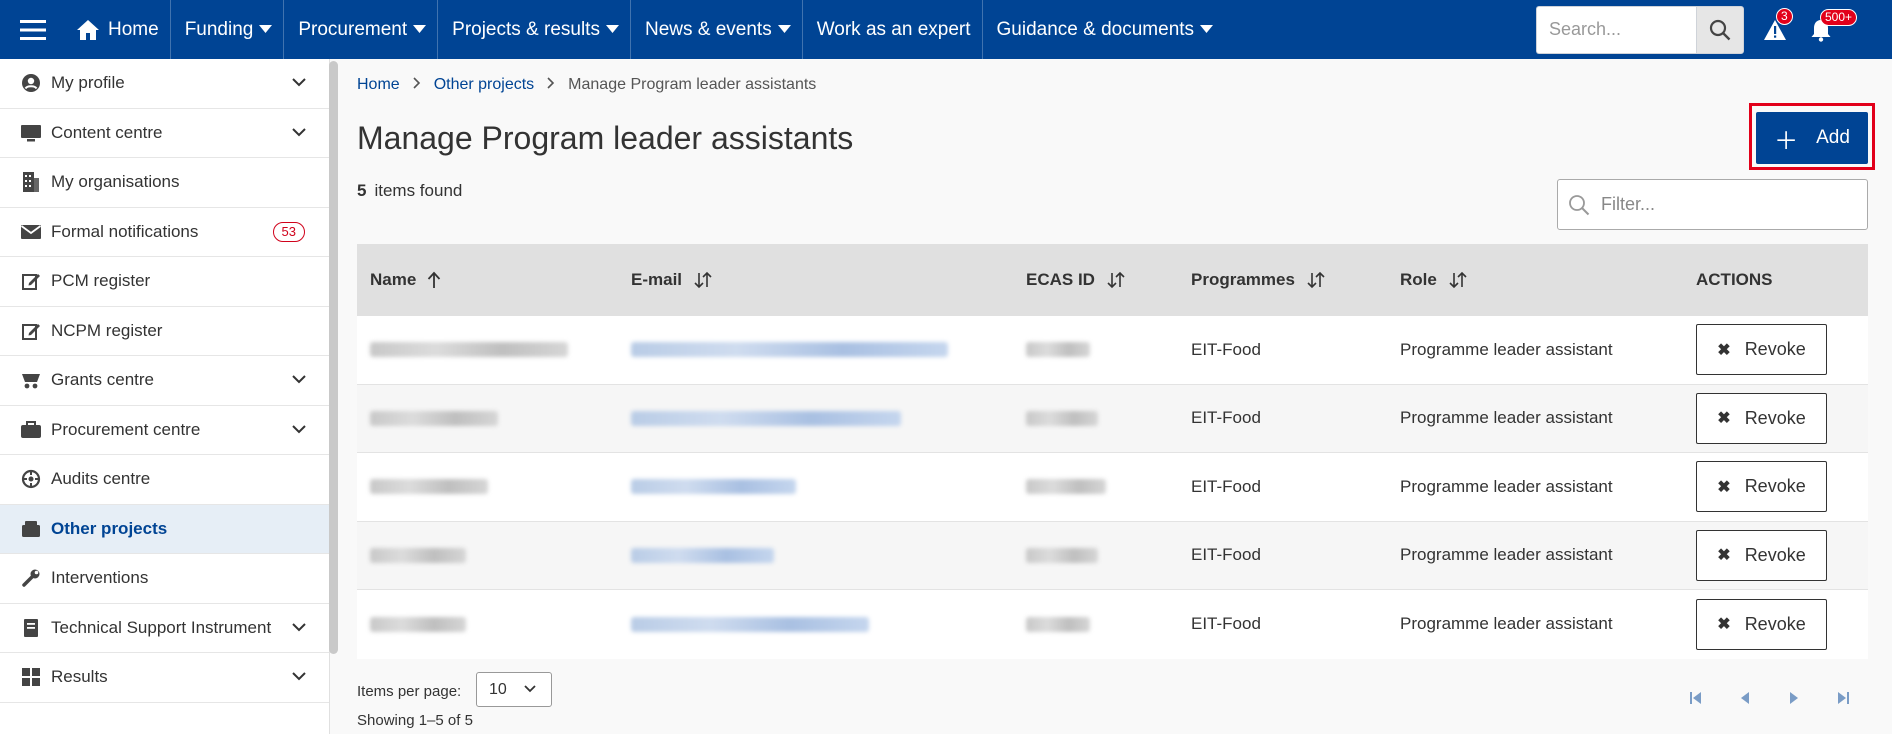  Describe the element at coordinates (164, 579) in the screenshot. I see `sidebar-item-interventions: Interventions` at that location.